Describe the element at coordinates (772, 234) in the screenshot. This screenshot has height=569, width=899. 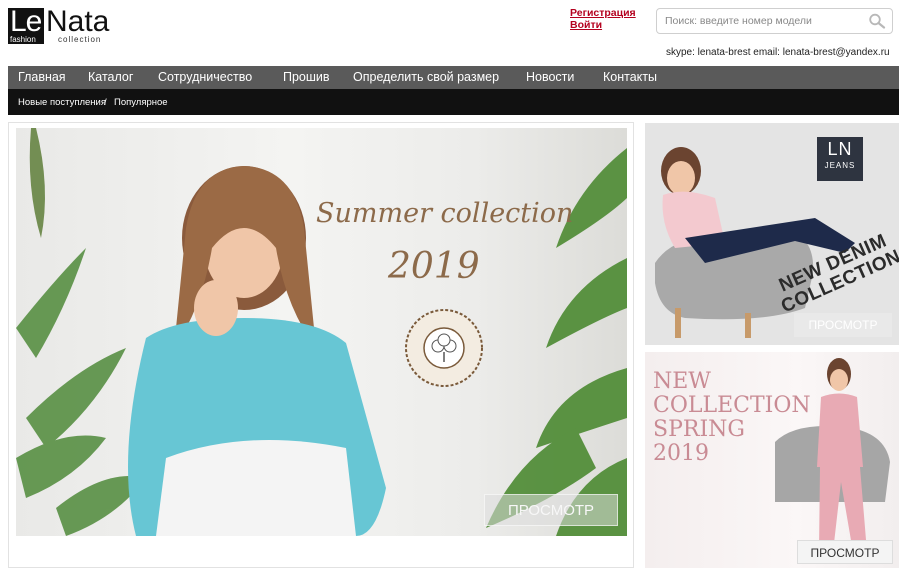
I see `denim-collection-banner: LN JEANS NEW DENIM COLLECTION ПРОСМОТР` at that location.